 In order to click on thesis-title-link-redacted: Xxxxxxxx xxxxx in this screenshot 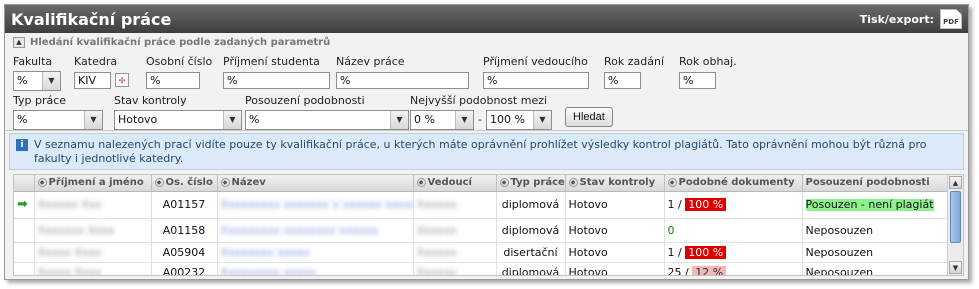, I will do `click(265, 252)`.